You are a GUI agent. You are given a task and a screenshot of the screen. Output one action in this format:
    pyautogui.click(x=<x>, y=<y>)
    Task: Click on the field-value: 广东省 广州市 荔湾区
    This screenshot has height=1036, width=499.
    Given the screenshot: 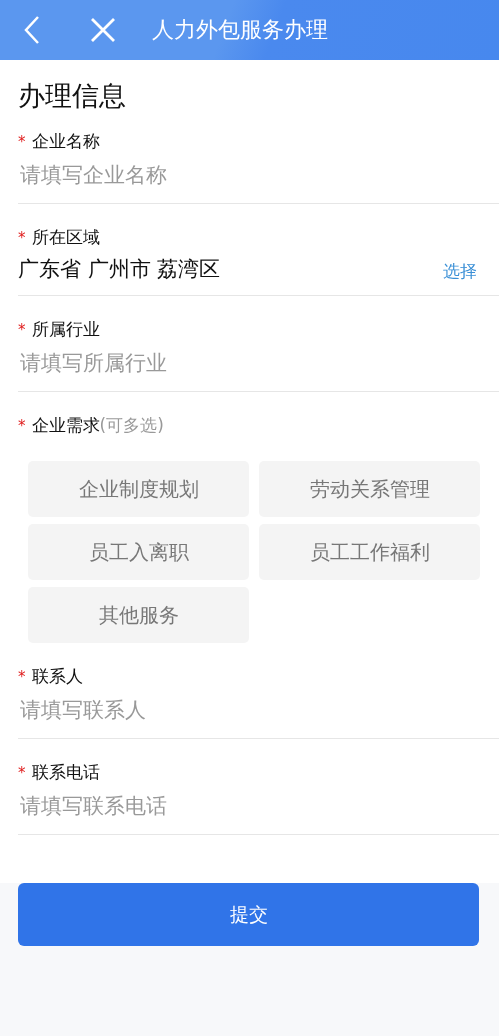 What is the action you would take?
    pyautogui.click(x=119, y=269)
    